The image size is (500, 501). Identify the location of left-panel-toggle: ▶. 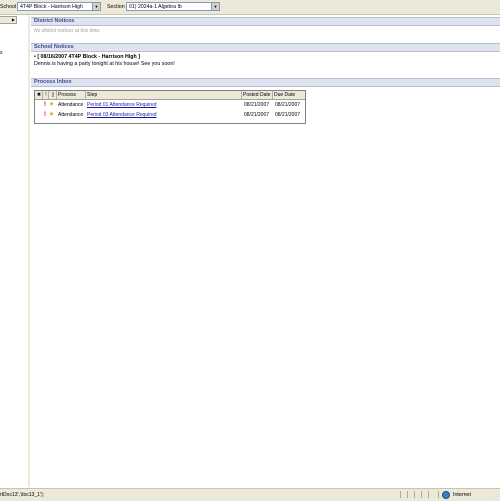
(8, 20).